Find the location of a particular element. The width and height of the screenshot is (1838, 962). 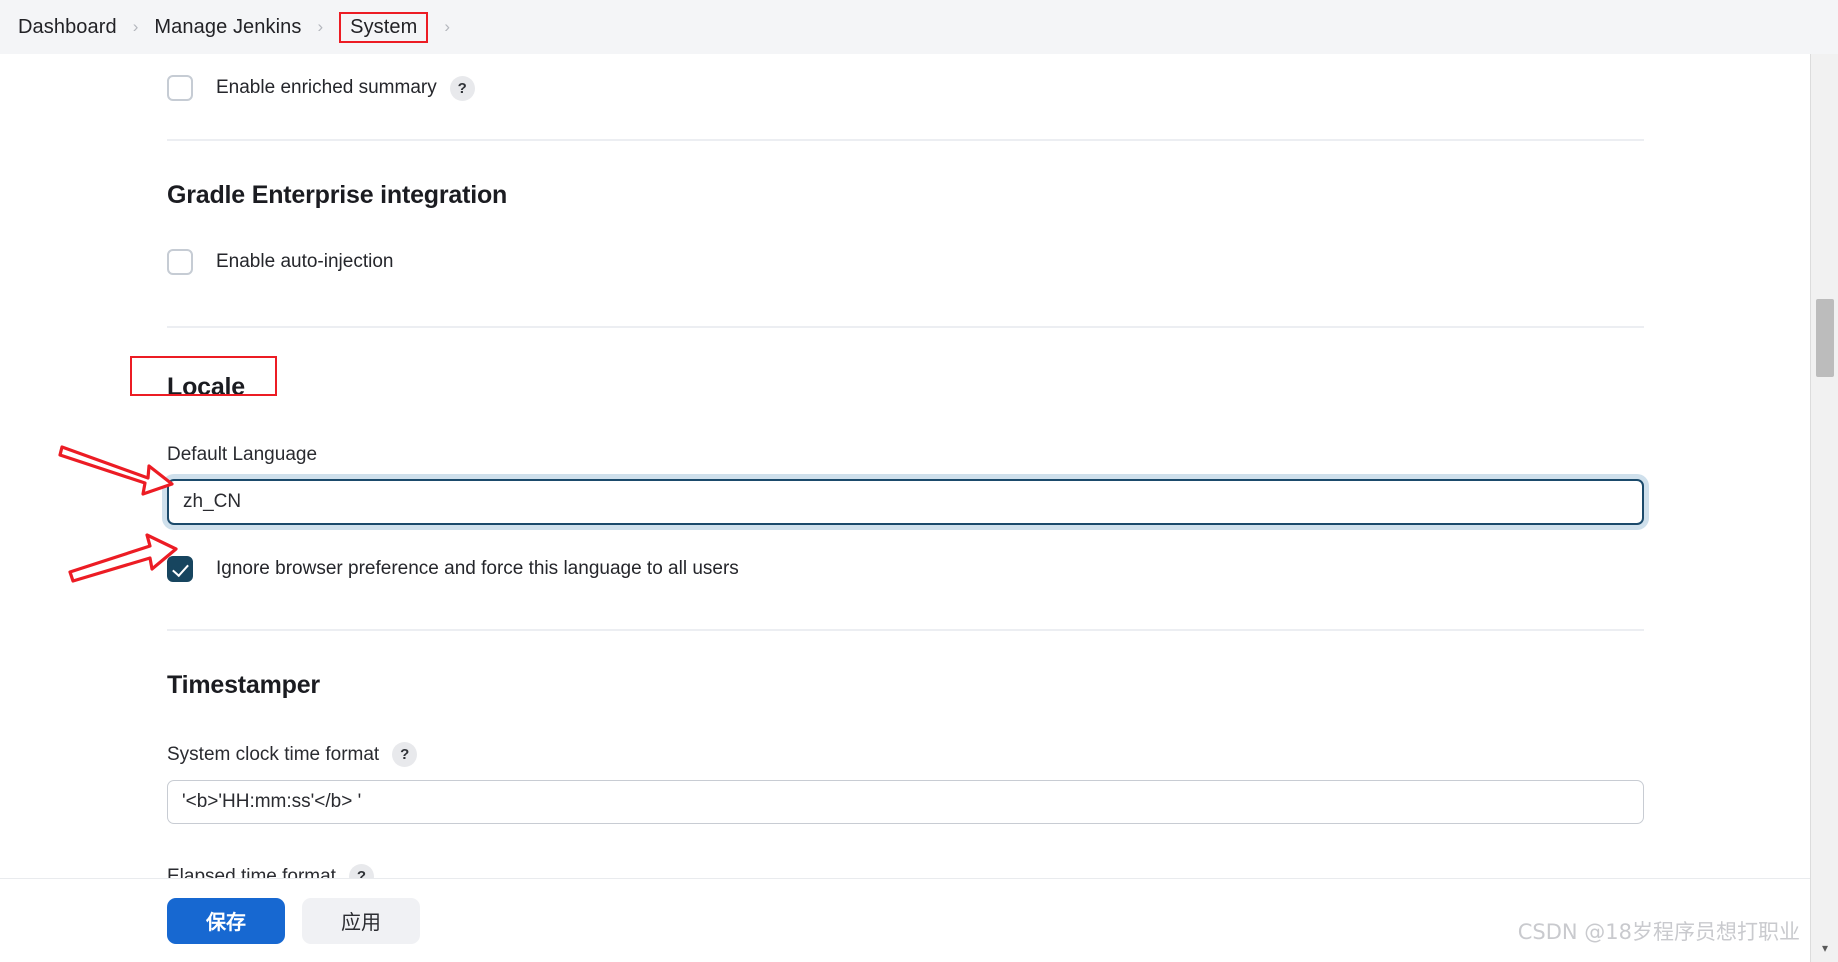

enable-enriched-summary-row: Enable enriched summary ? is located at coordinates (988, 88).